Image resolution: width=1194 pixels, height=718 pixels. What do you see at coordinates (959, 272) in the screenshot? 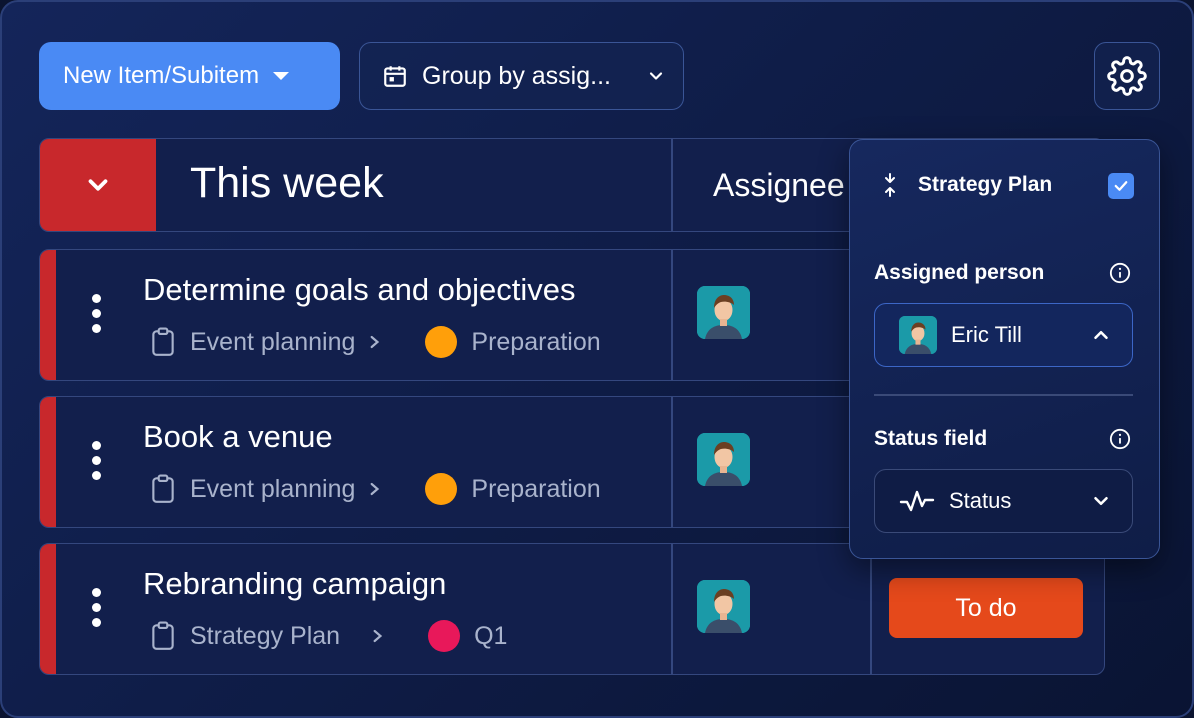
I see `assigned-person-label: Assigned person` at bounding box center [959, 272].